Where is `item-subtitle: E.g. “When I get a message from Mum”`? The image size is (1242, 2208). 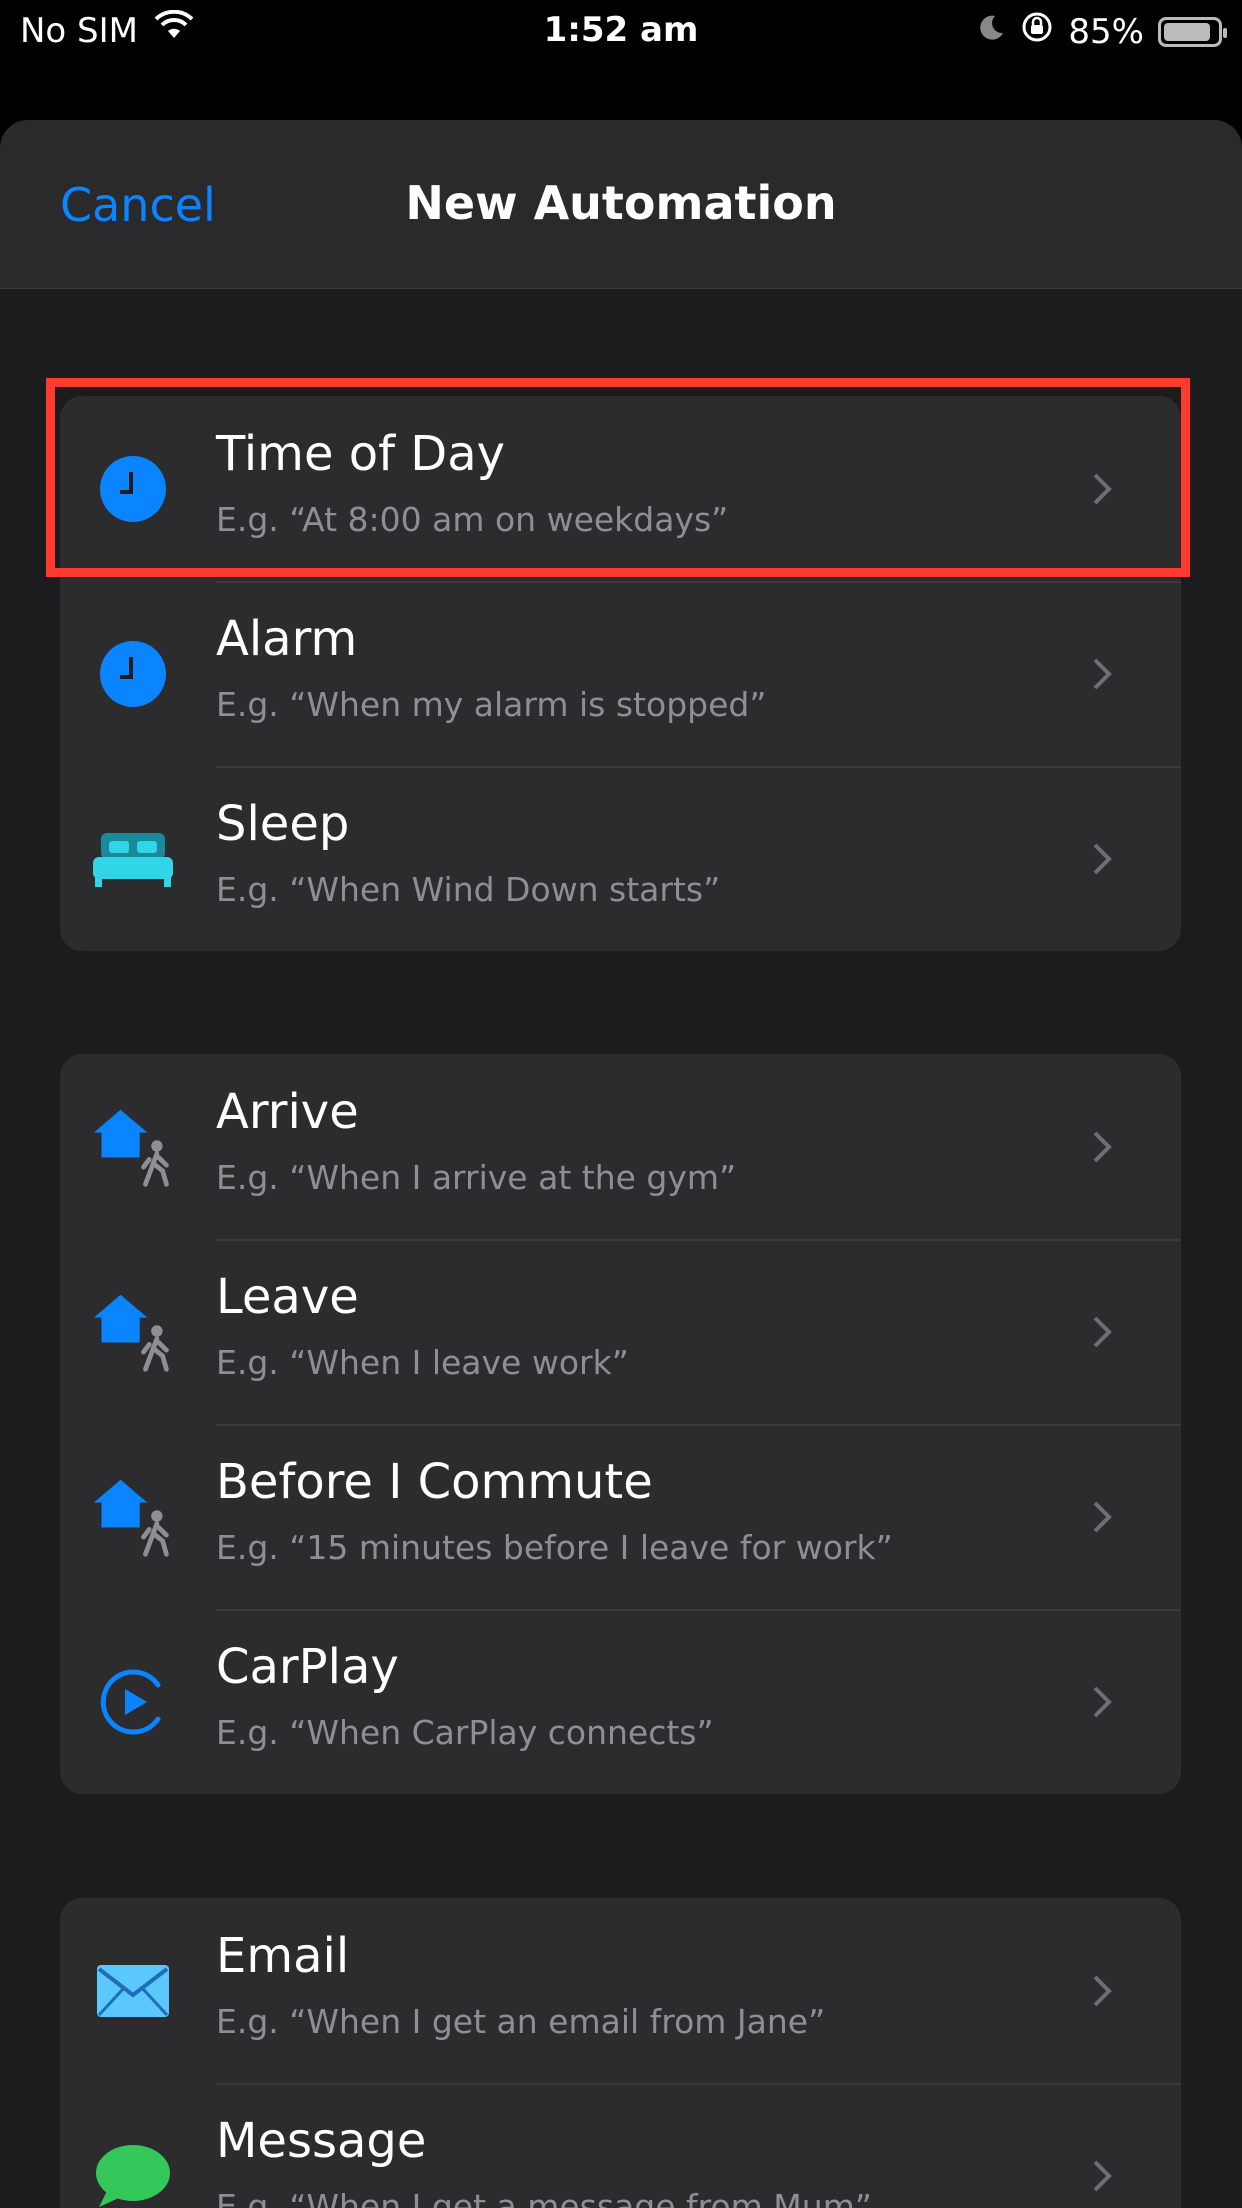
item-subtitle: E.g. “When I get a message from Mum” is located at coordinates (544, 2197).